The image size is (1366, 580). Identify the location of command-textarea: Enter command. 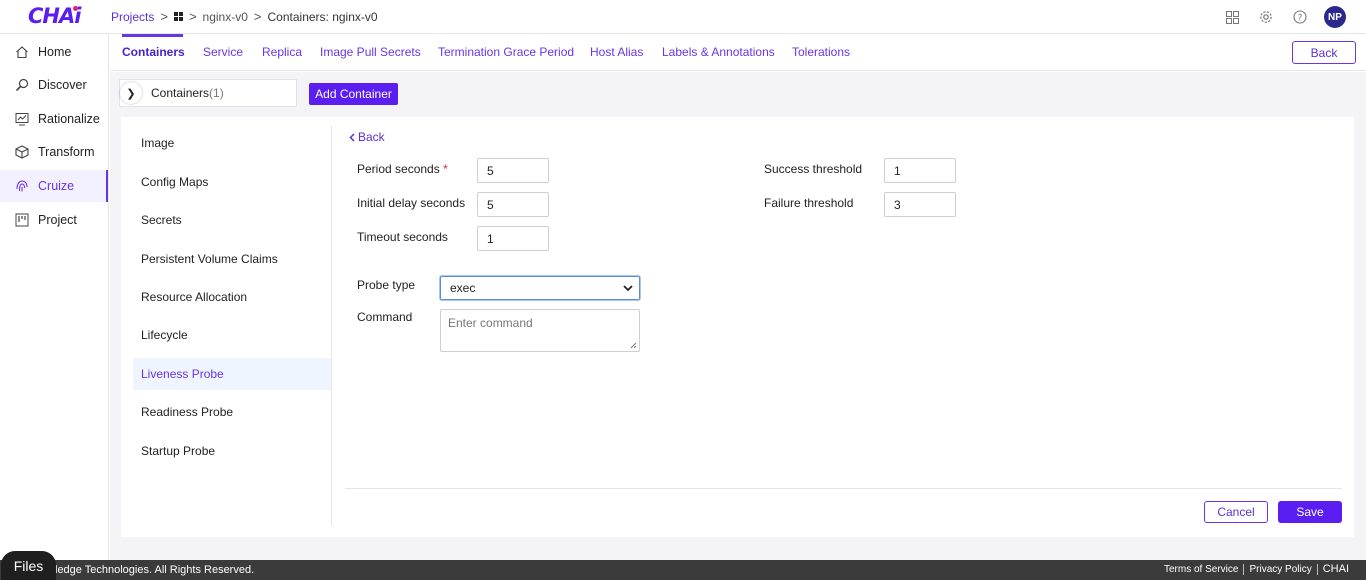
(540, 330).